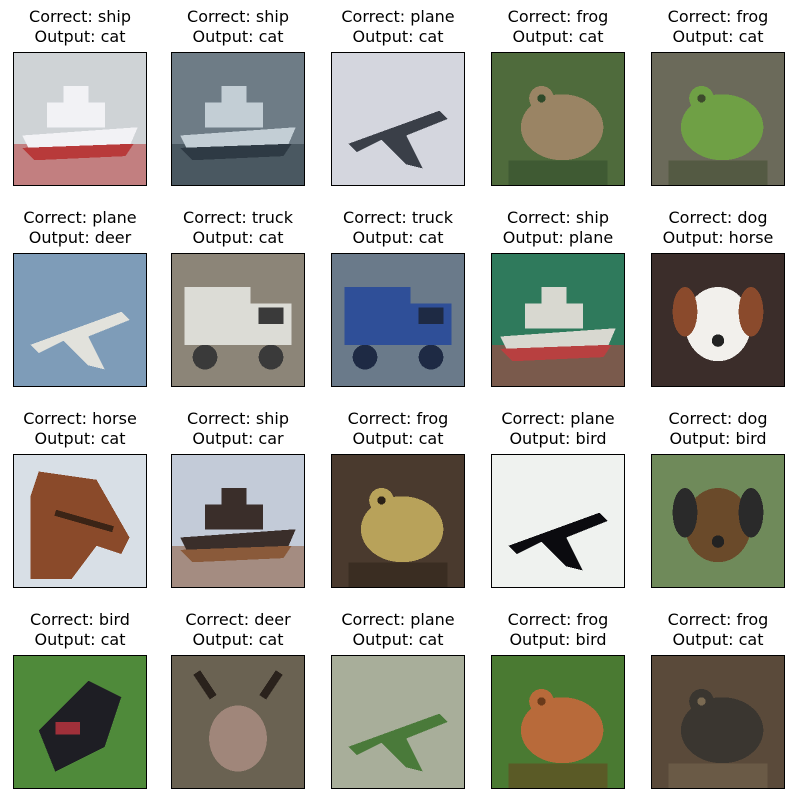  I want to click on correct-label: Correct: deer, so click(238, 619).